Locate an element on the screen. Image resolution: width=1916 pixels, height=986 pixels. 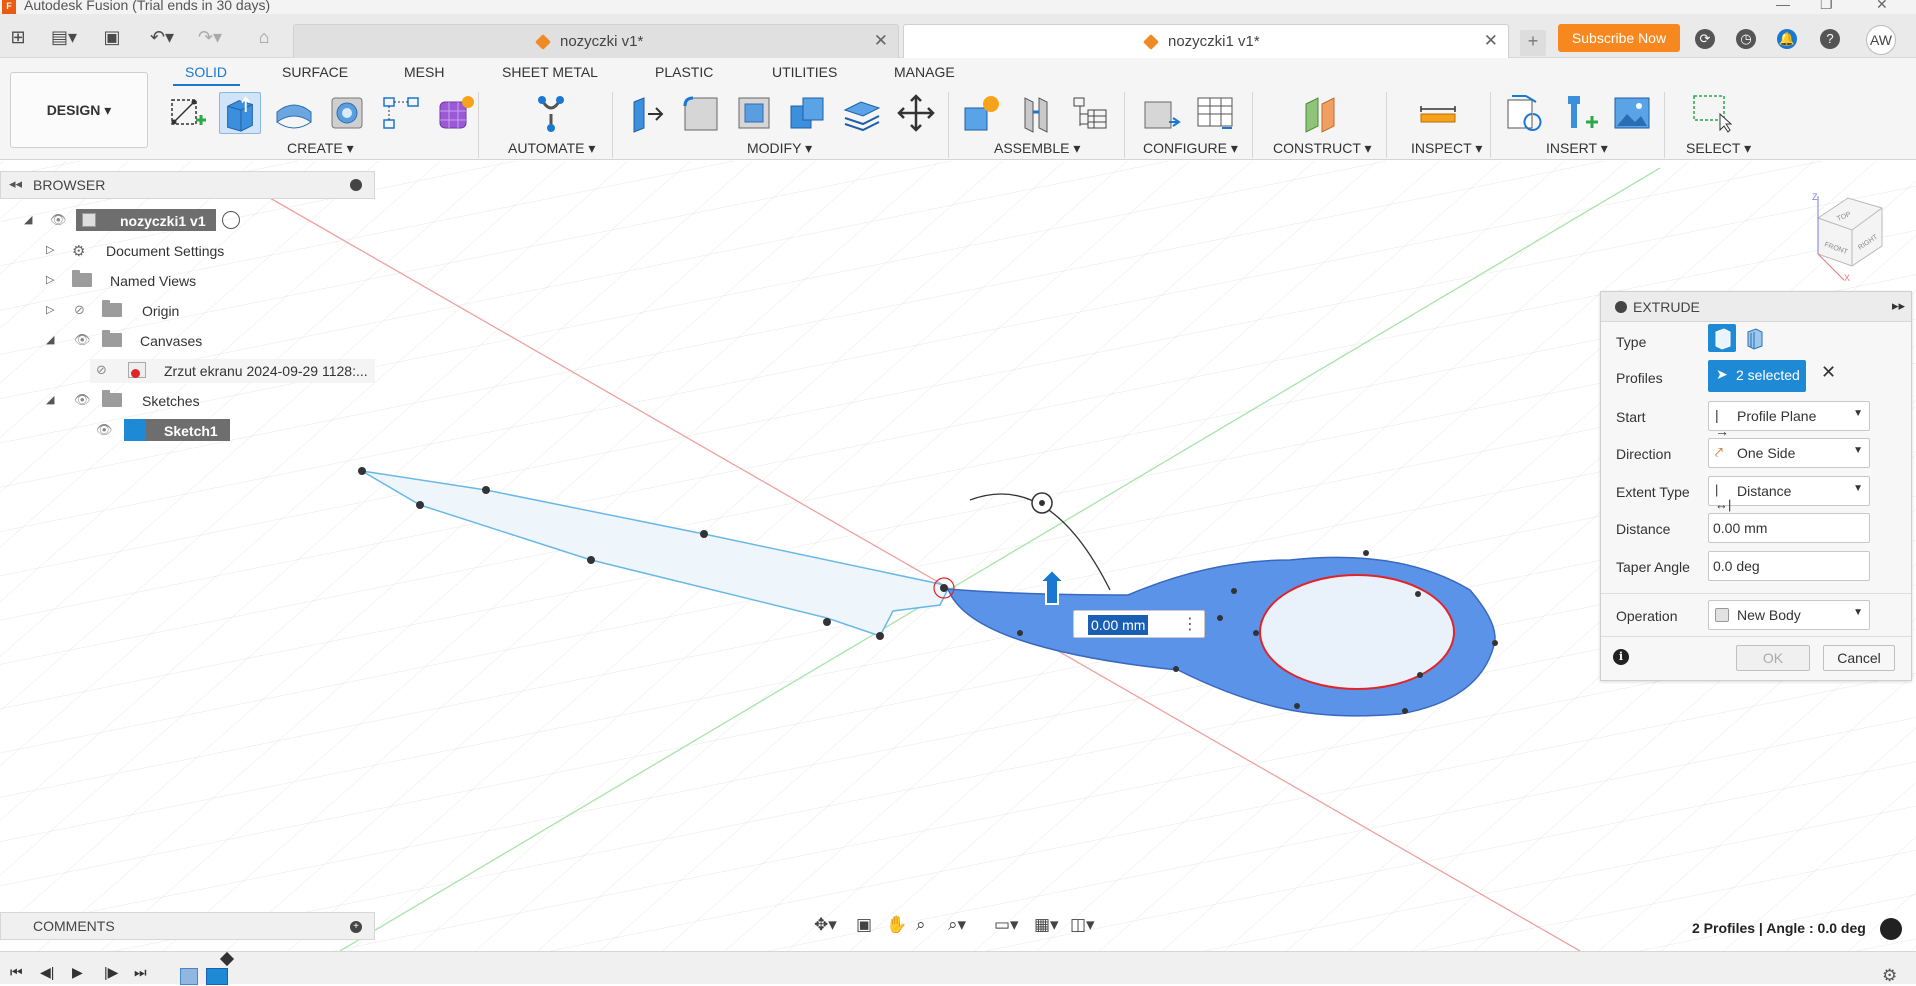
extrude-type-thin-icon is located at coordinates (1754, 338).